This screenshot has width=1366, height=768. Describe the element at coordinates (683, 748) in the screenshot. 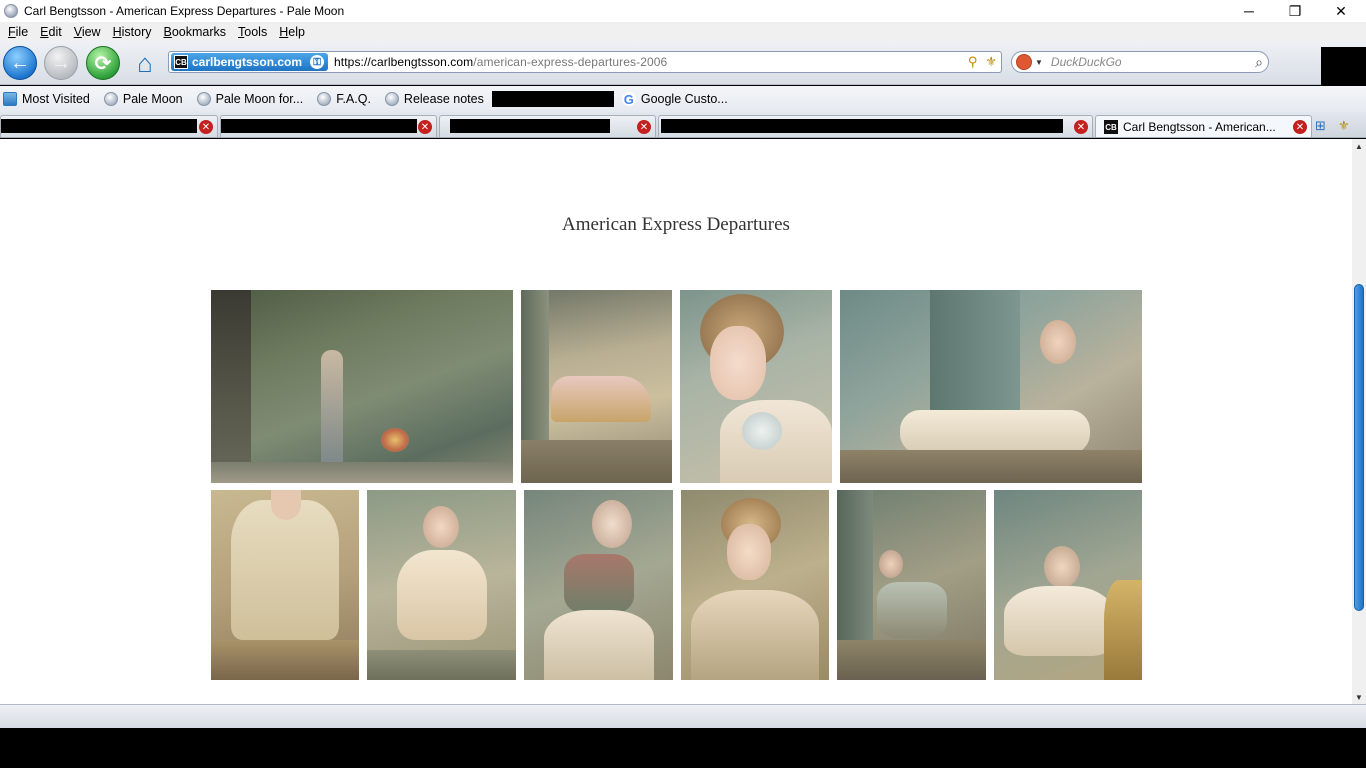

I see `taskbar` at that location.